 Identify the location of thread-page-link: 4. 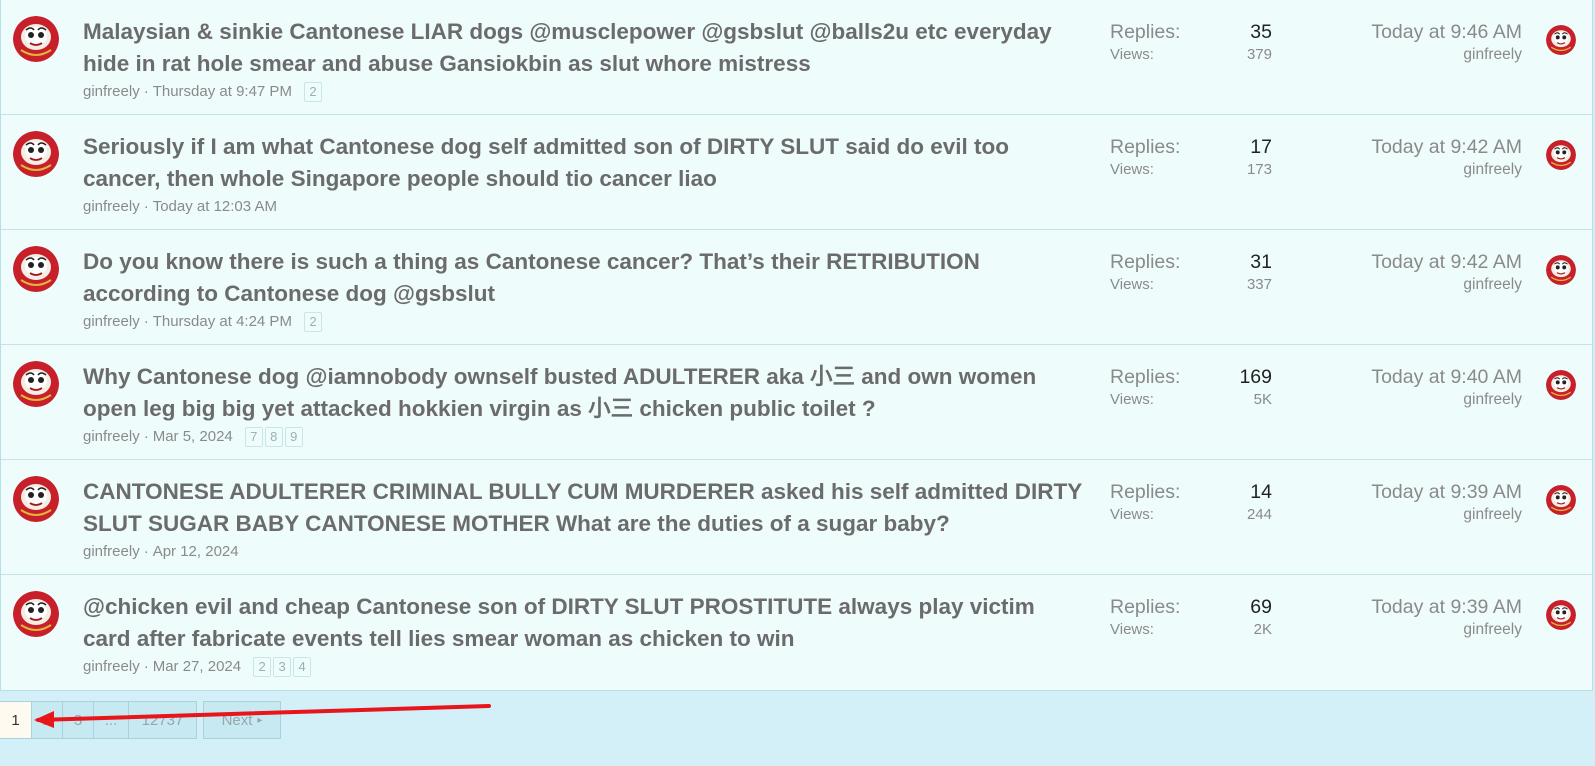
(302, 667).